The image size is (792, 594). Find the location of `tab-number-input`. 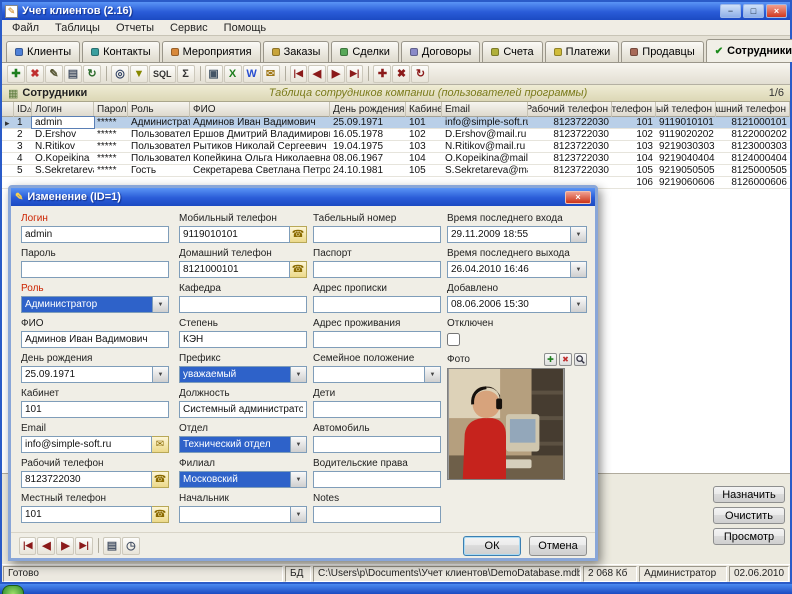

tab-number-input is located at coordinates (377, 234).